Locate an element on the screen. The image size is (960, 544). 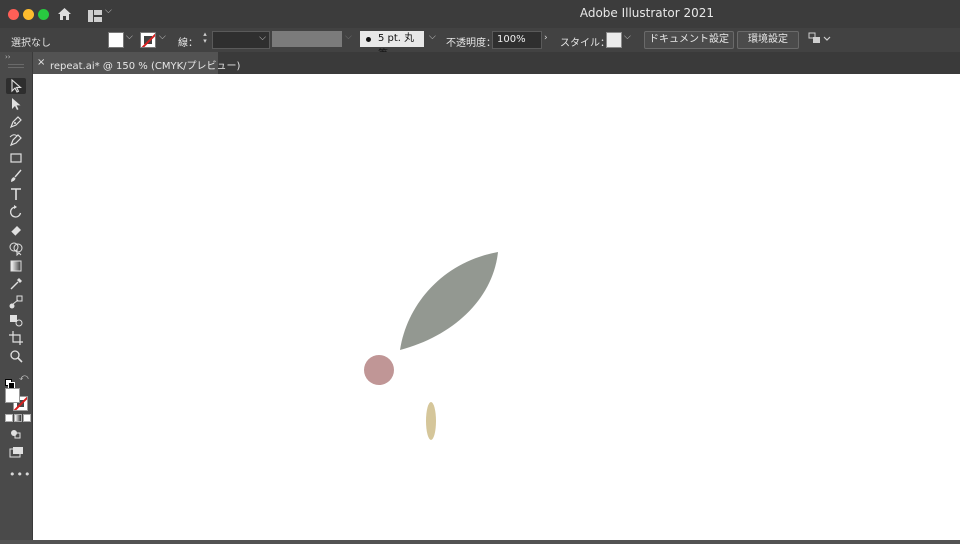
drawing-mode-icon is located at coordinates (16, 434).